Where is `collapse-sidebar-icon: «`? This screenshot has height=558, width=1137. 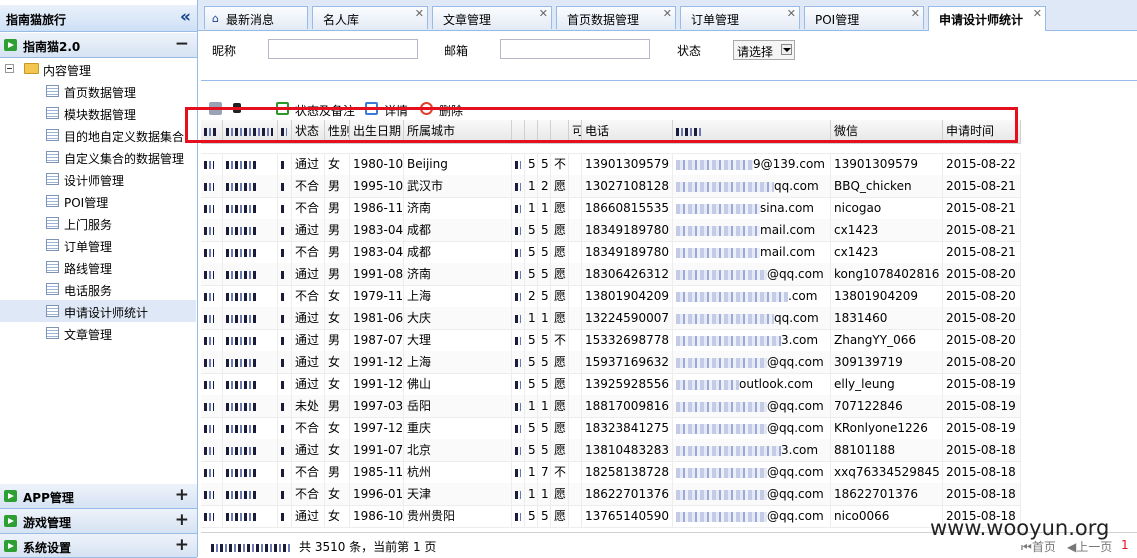 collapse-sidebar-icon: « is located at coordinates (185, 17).